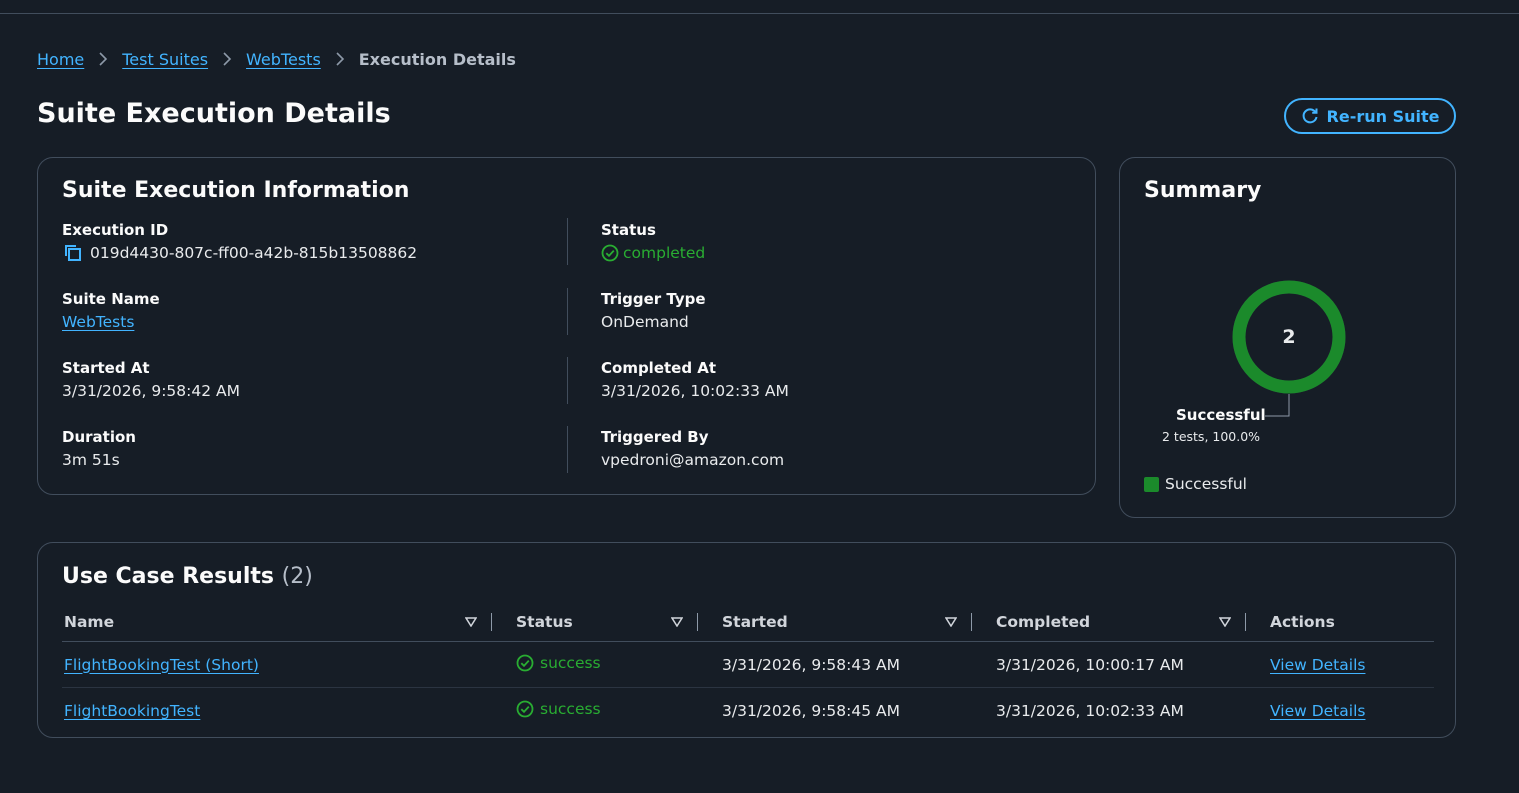 This screenshot has width=1519, height=793. What do you see at coordinates (278, 711) in the screenshot?
I see `cell-name: FlightBookingTest` at bounding box center [278, 711].